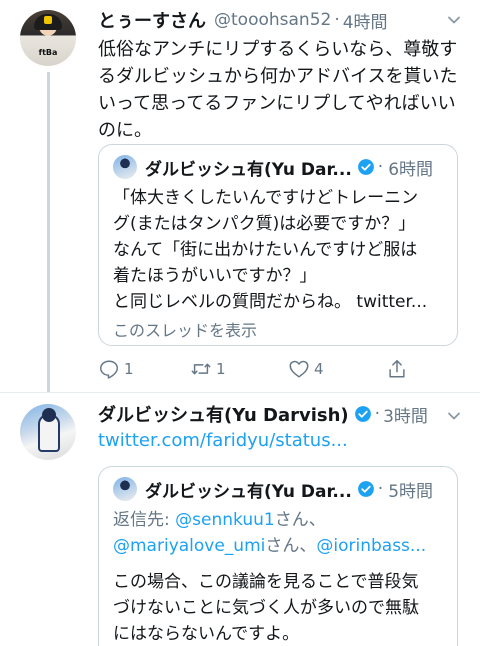 The width and height of the screenshot is (480, 646). What do you see at coordinates (221, 369) in the screenshot?
I see `retweet-count: 1` at bounding box center [221, 369].